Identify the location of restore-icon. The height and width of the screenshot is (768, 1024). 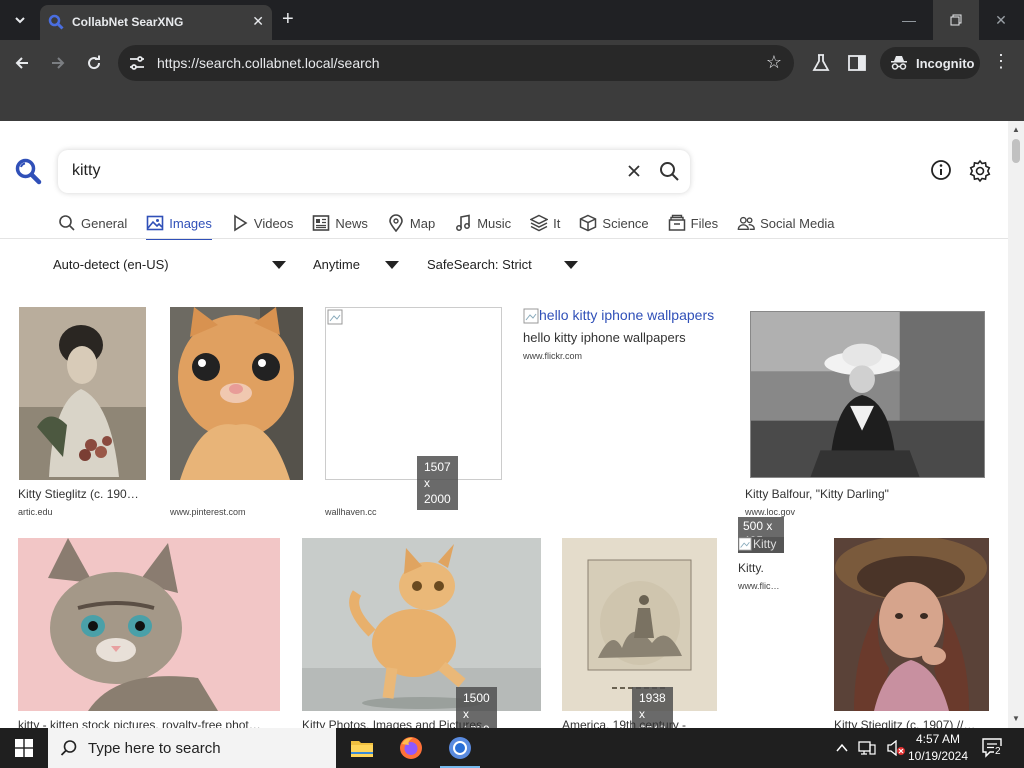
(956, 20).